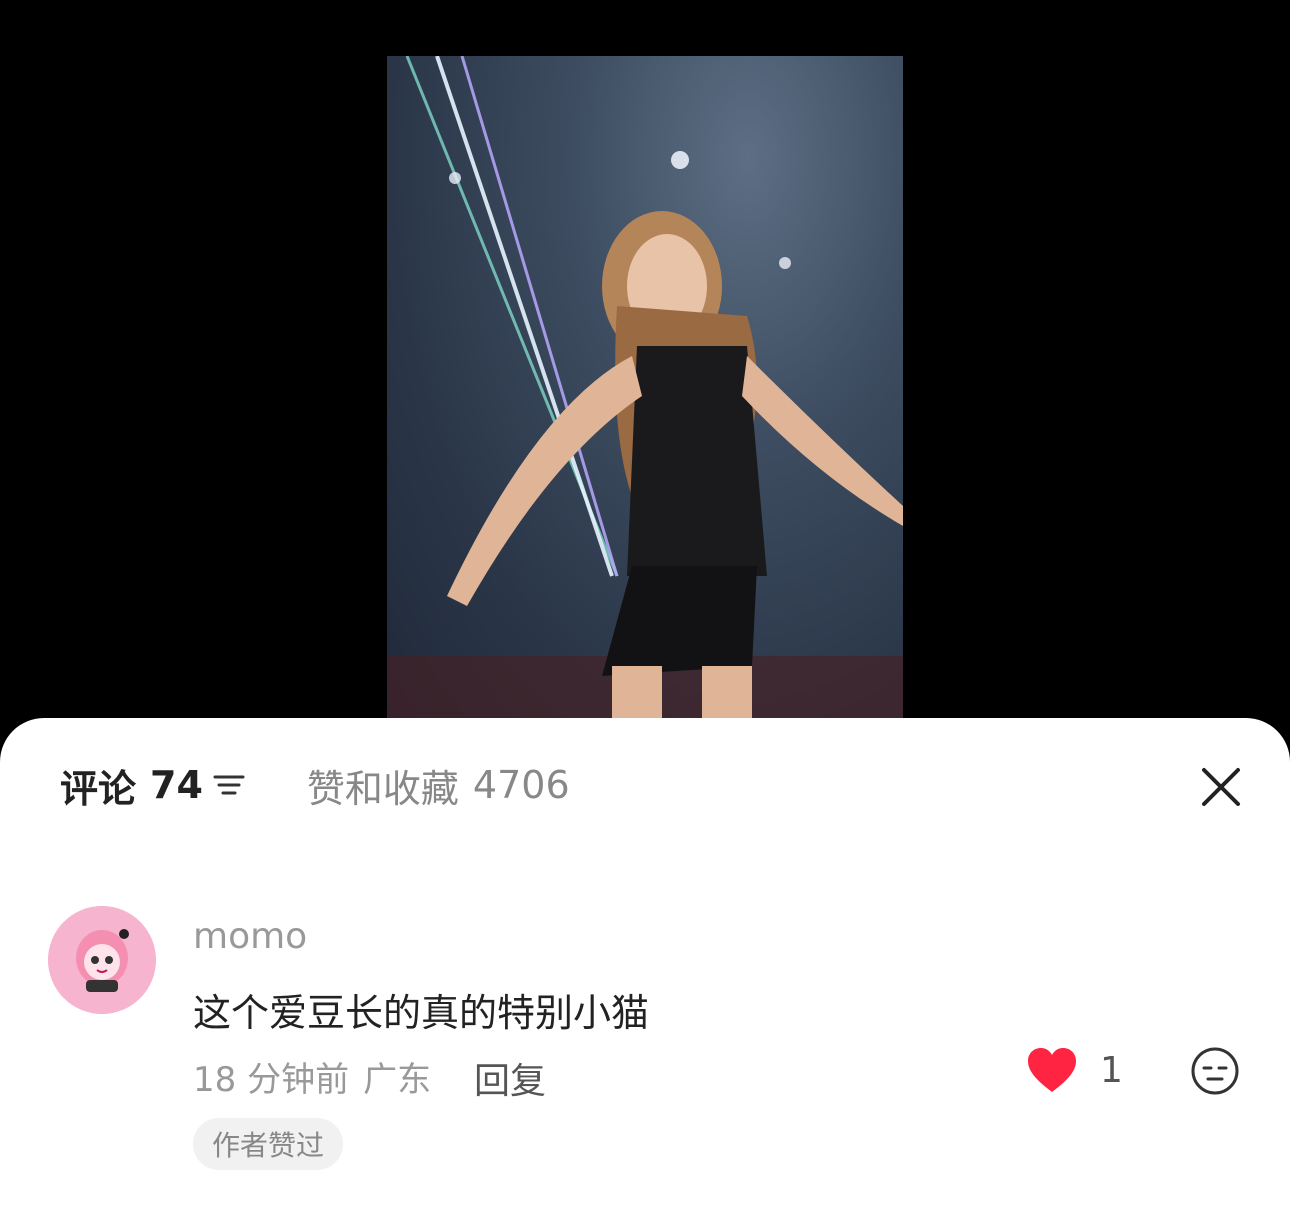  What do you see at coordinates (382, 788) in the screenshot?
I see `tab-likes-label: 赞和收藏` at bounding box center [382, 788].